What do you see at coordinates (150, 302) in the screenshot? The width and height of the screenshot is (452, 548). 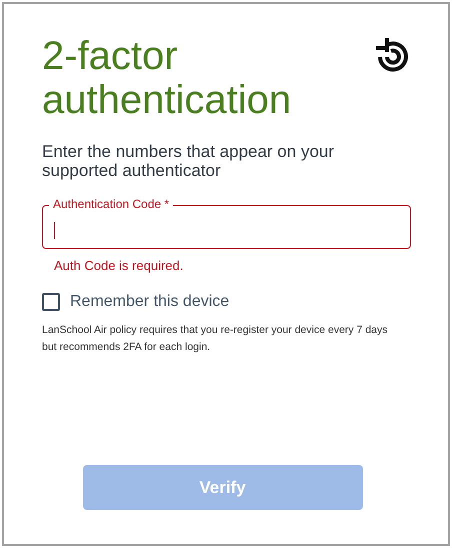 I see `checkbox-label: Remember this device` at bounding box center [150, 302].